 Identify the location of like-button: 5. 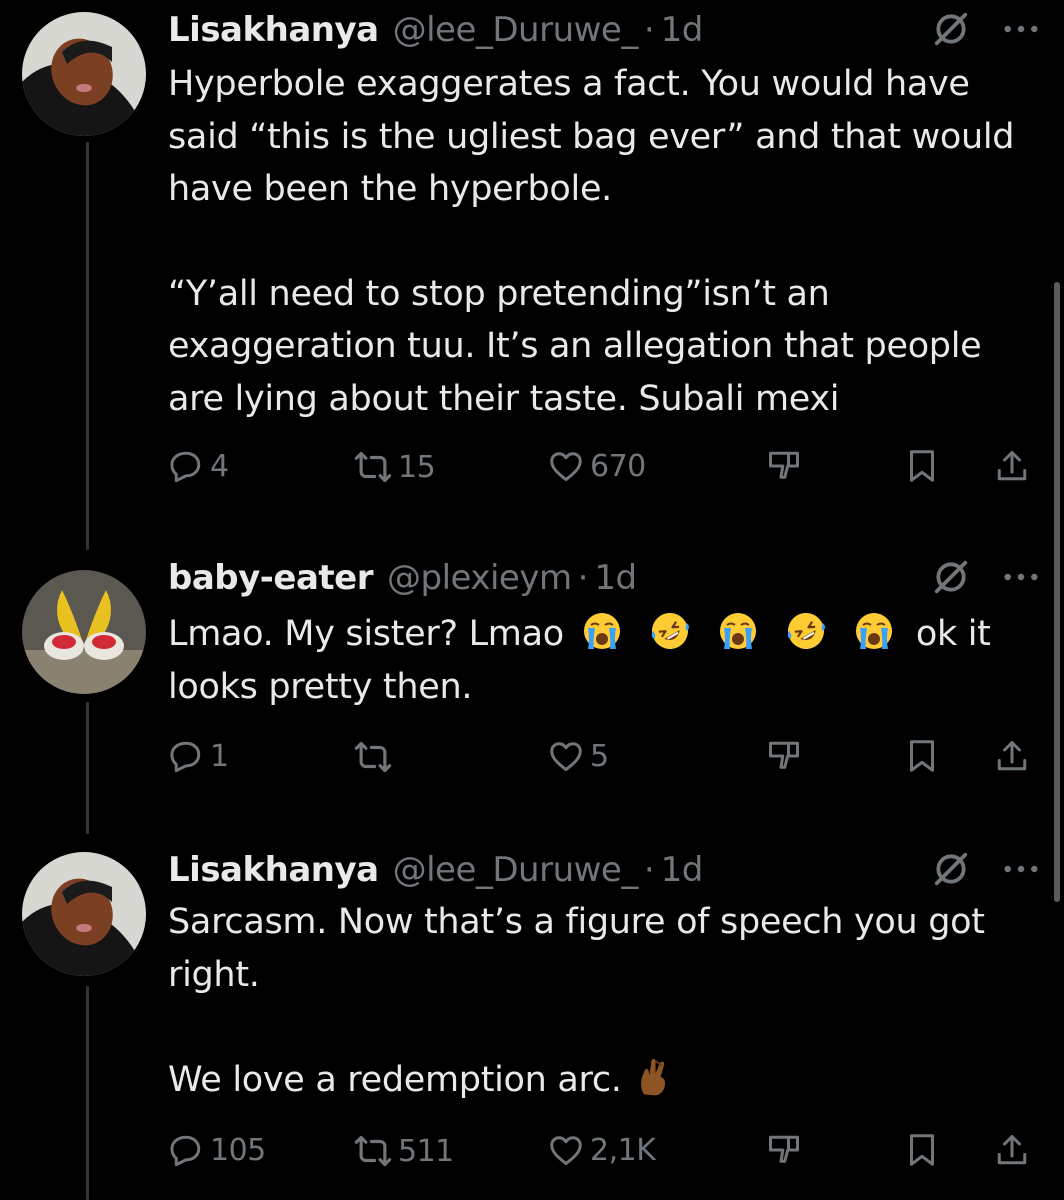
(578, 756).